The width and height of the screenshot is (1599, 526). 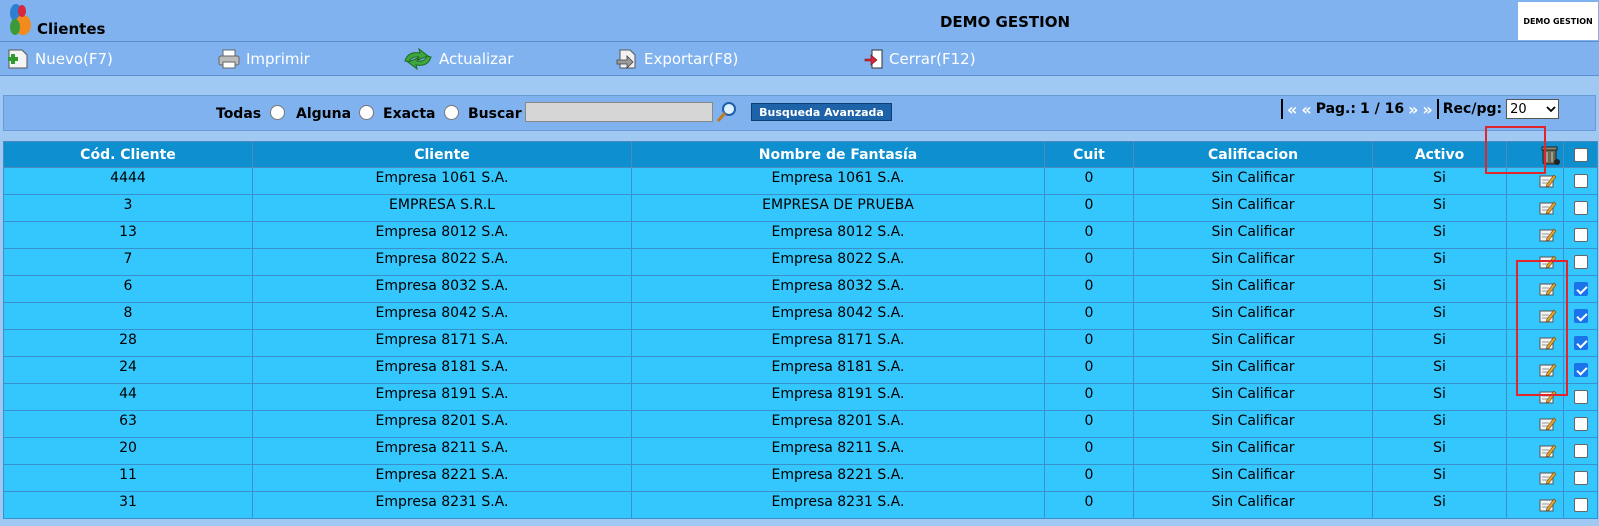 I want to click on search-option-exact-radio, so click(x=451, y=112).